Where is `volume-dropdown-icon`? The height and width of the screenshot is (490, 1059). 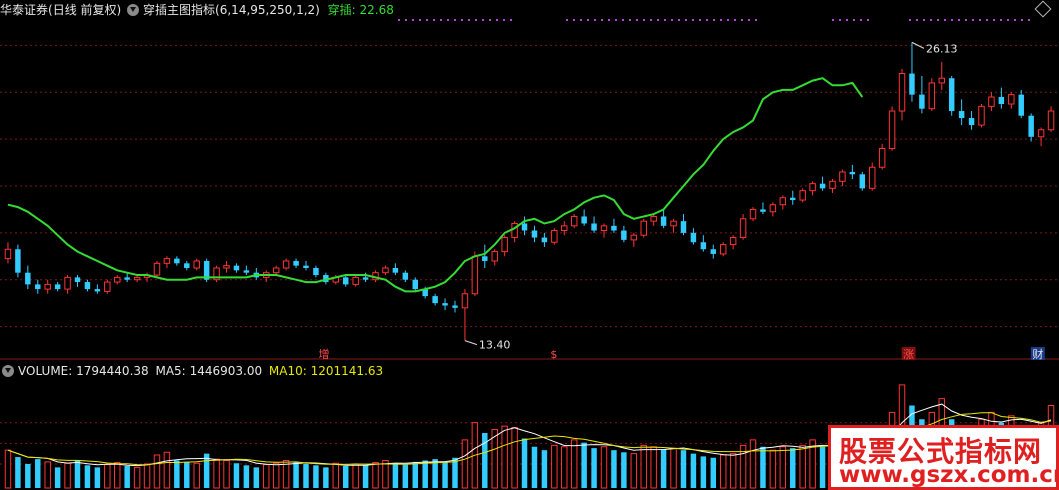 volume-dropdown-icon is located at coordinates (8, 371).